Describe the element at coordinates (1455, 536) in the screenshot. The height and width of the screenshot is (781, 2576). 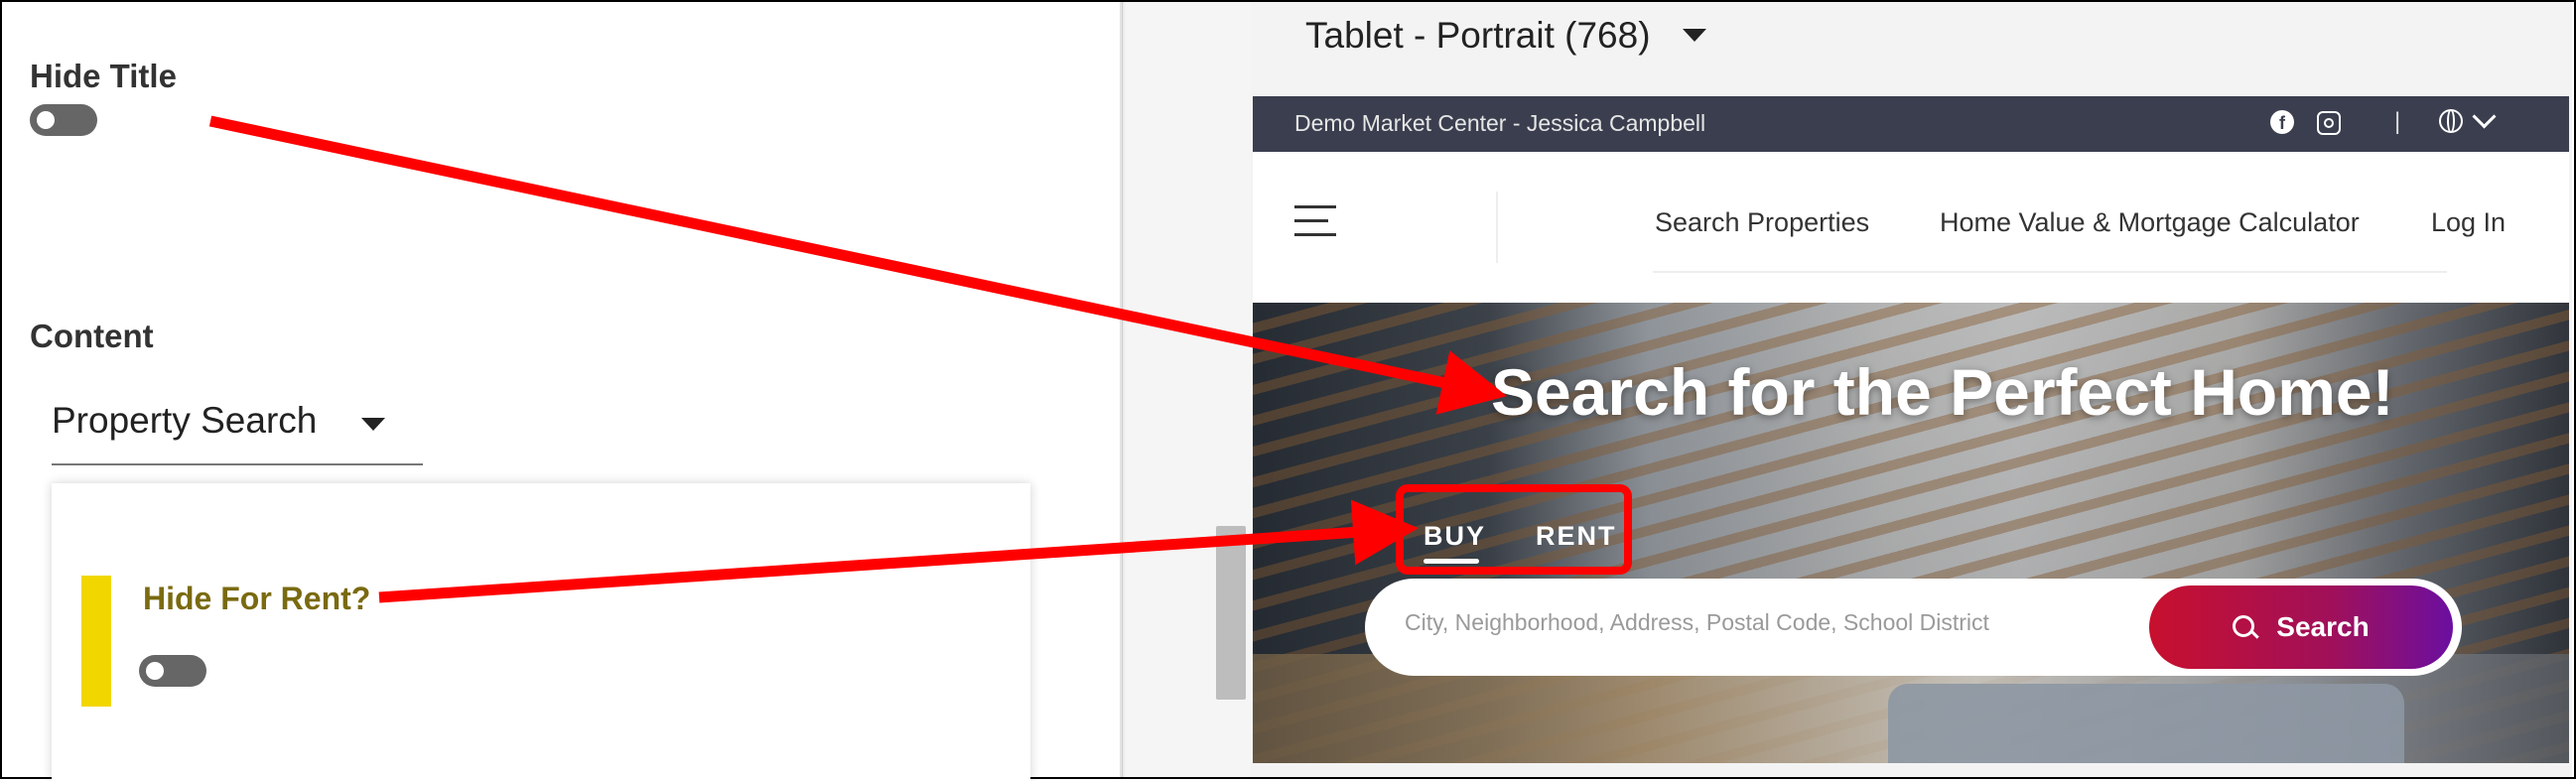
I see `tab-buy: BUY` at that location.